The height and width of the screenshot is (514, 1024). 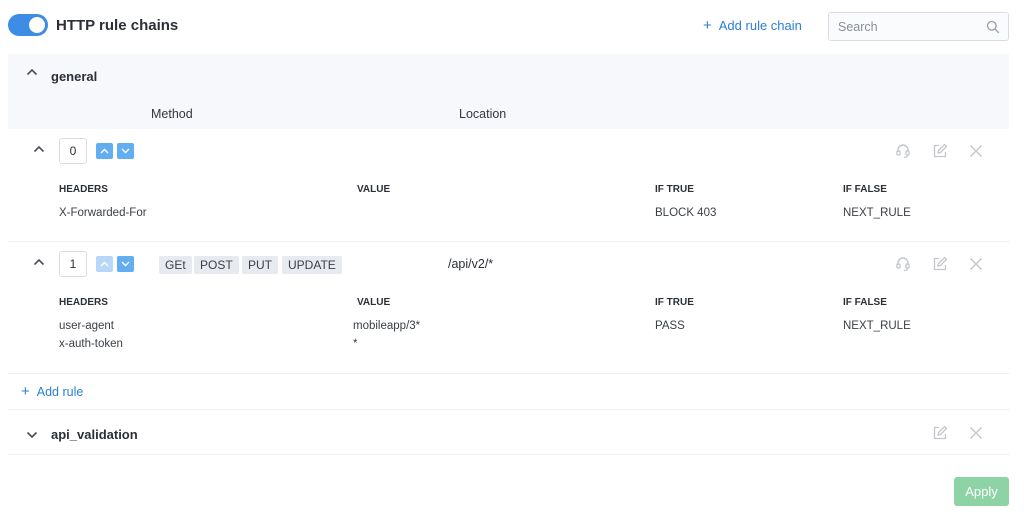 I want to click on column-header-method: Method, so click(x=172, y=114).